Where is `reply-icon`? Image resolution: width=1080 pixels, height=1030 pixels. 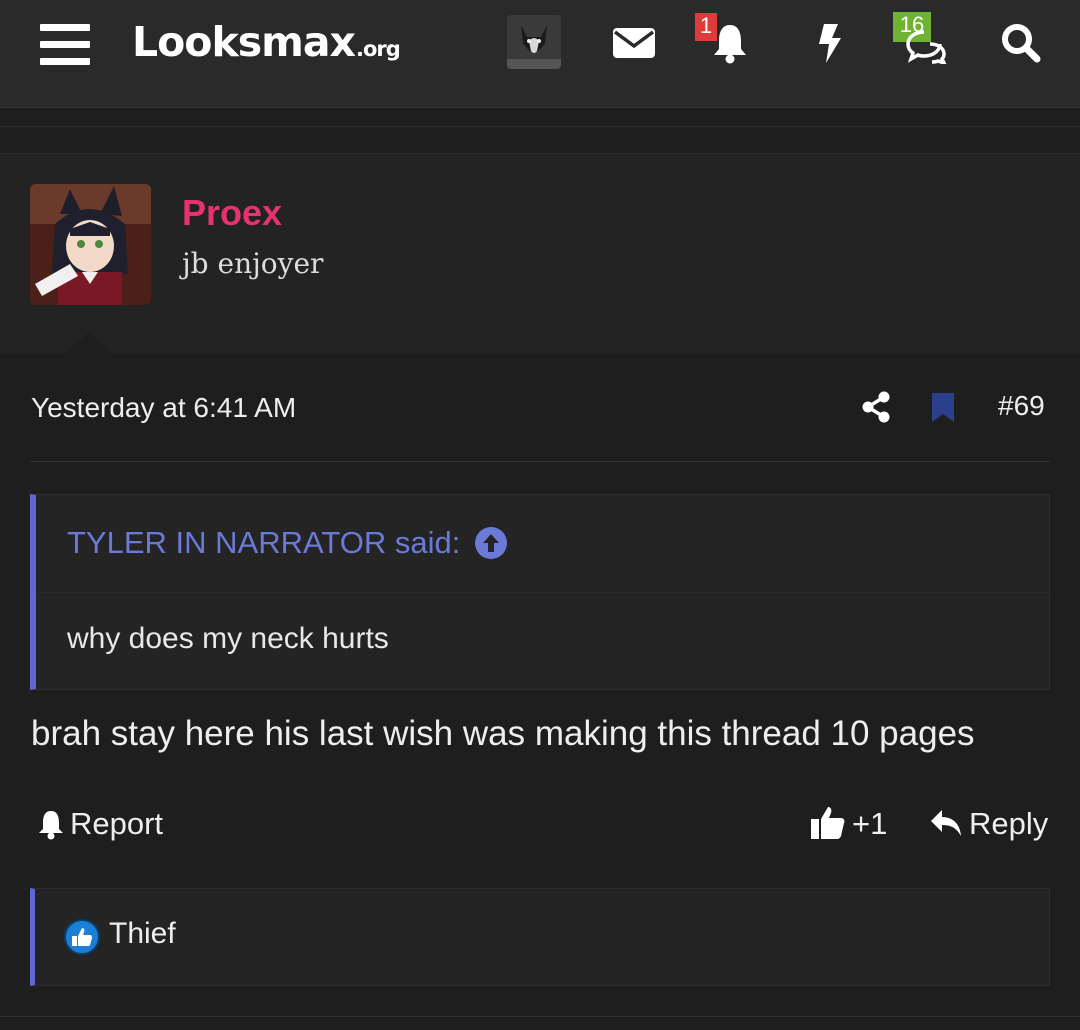 reply-icon is located at coordinates (946, 823).